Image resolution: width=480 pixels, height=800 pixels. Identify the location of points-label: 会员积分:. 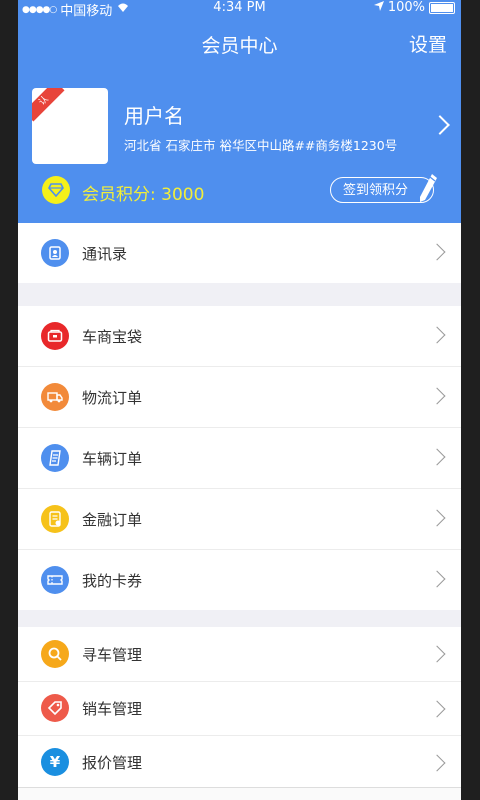
(119, 195).